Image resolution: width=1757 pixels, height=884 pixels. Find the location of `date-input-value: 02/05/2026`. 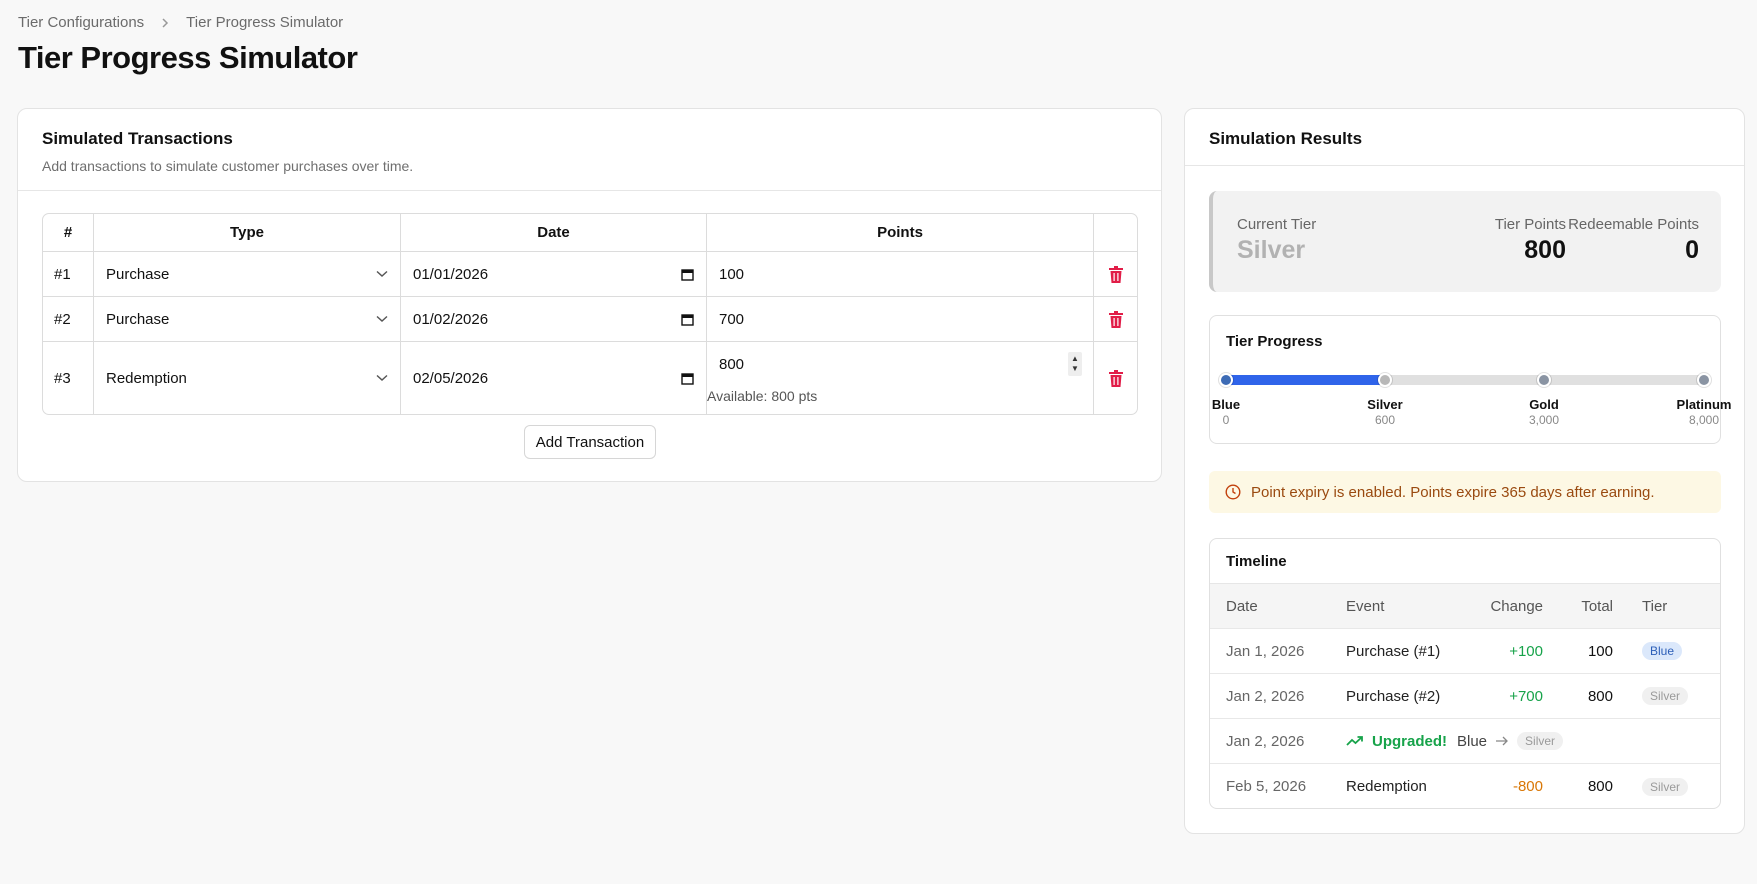

date-input-value: 02/05/2026 is located at coordinates (451, 378).